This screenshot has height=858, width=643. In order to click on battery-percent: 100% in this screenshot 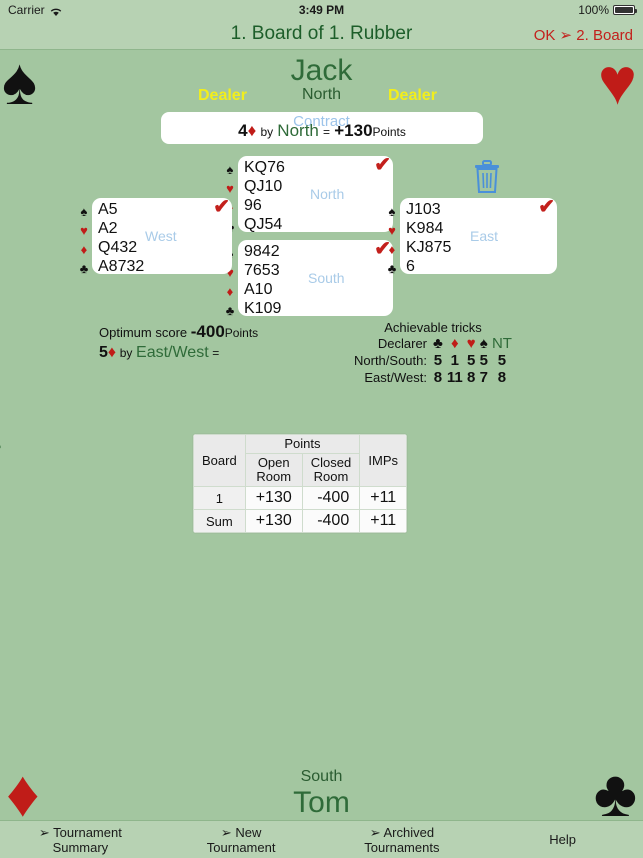, I will do `click(593, 10)`.